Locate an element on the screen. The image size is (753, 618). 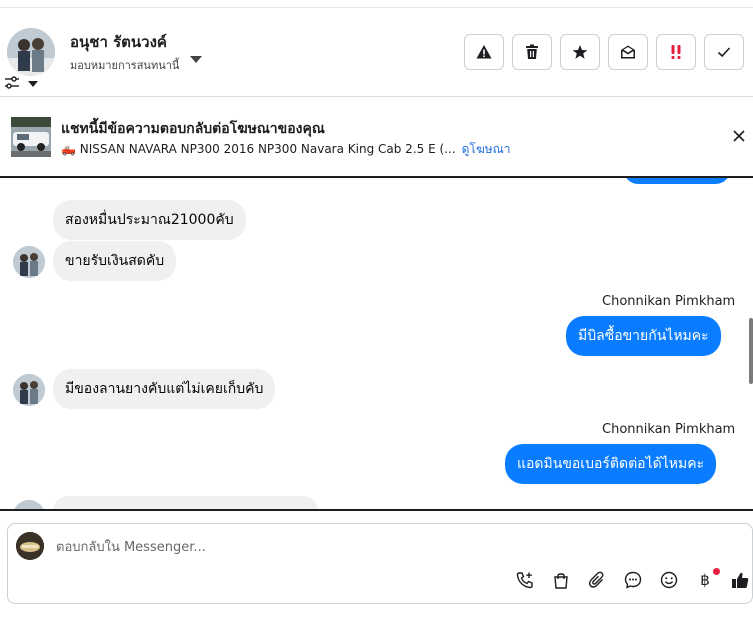
emoji-button is located at coordinates (669, 580).